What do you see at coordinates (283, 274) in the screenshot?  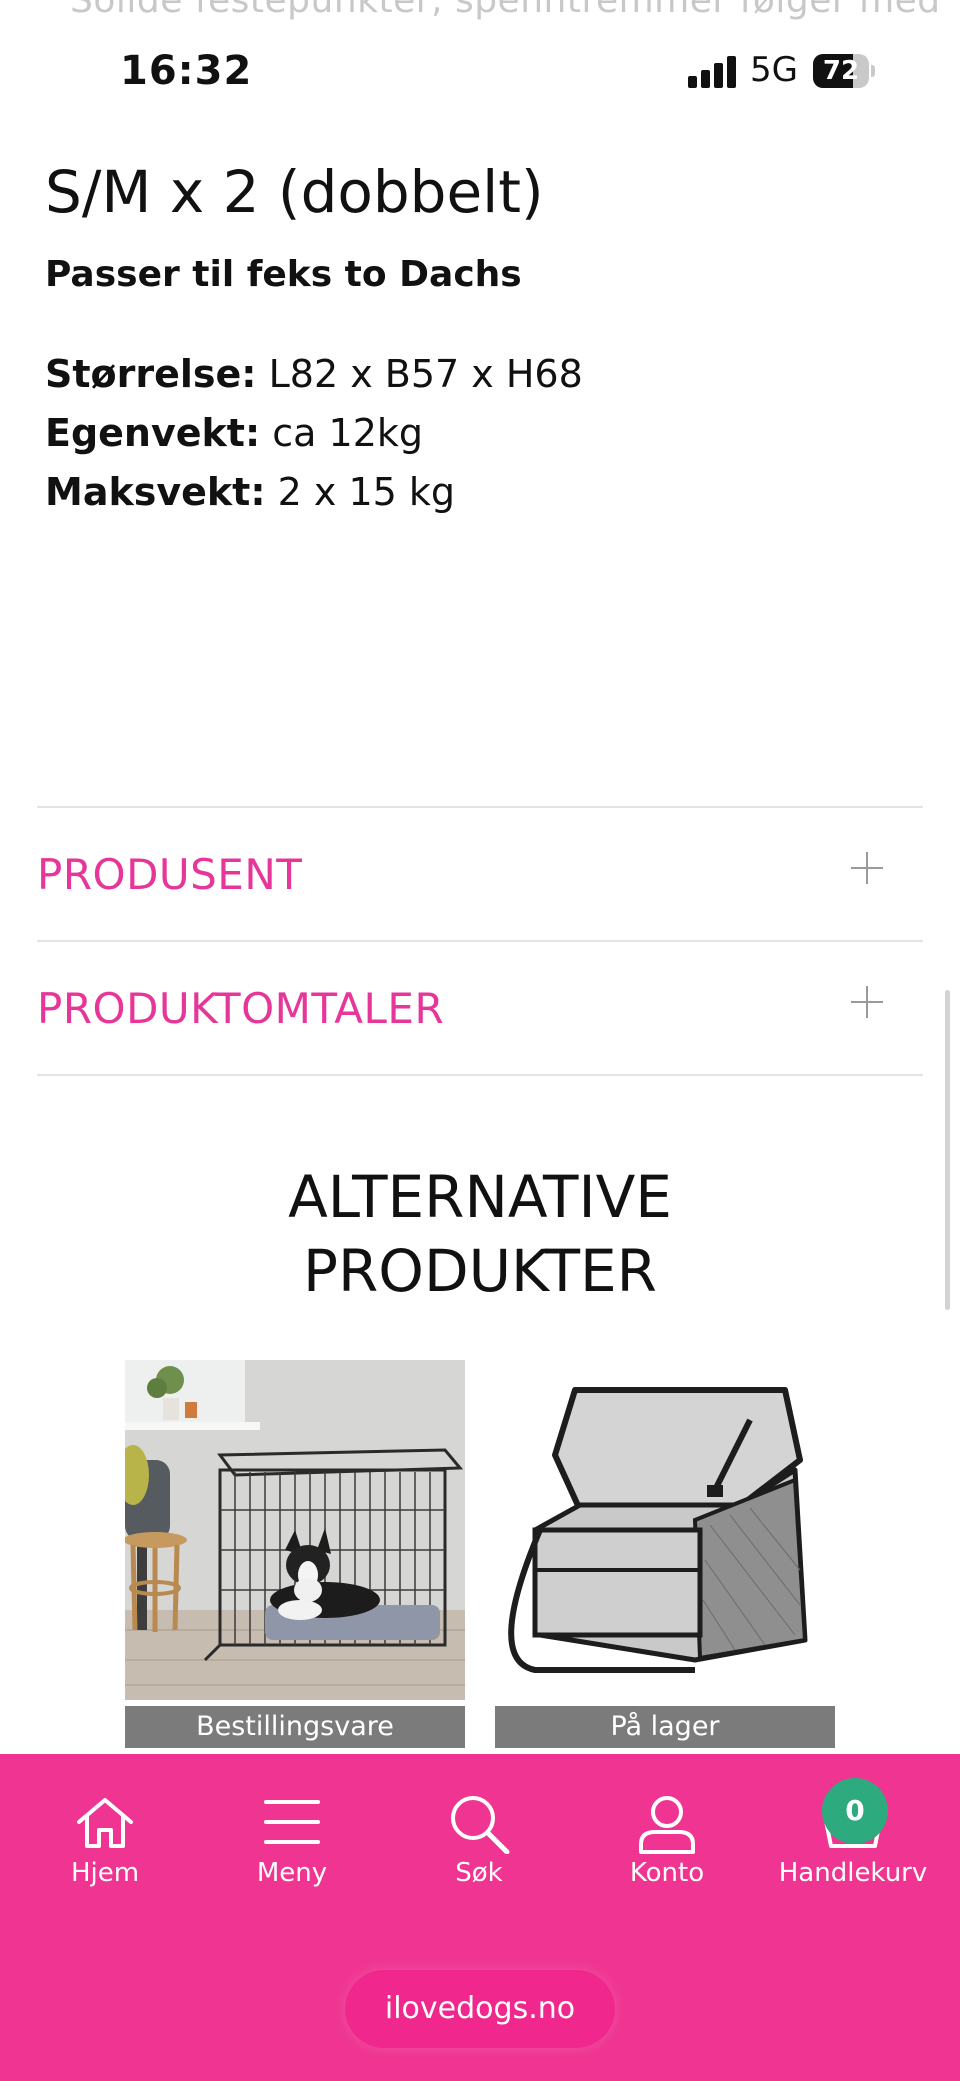 I see `variant-subtitle: Passer til feks to Dachs` at bounding box center [283, 274].